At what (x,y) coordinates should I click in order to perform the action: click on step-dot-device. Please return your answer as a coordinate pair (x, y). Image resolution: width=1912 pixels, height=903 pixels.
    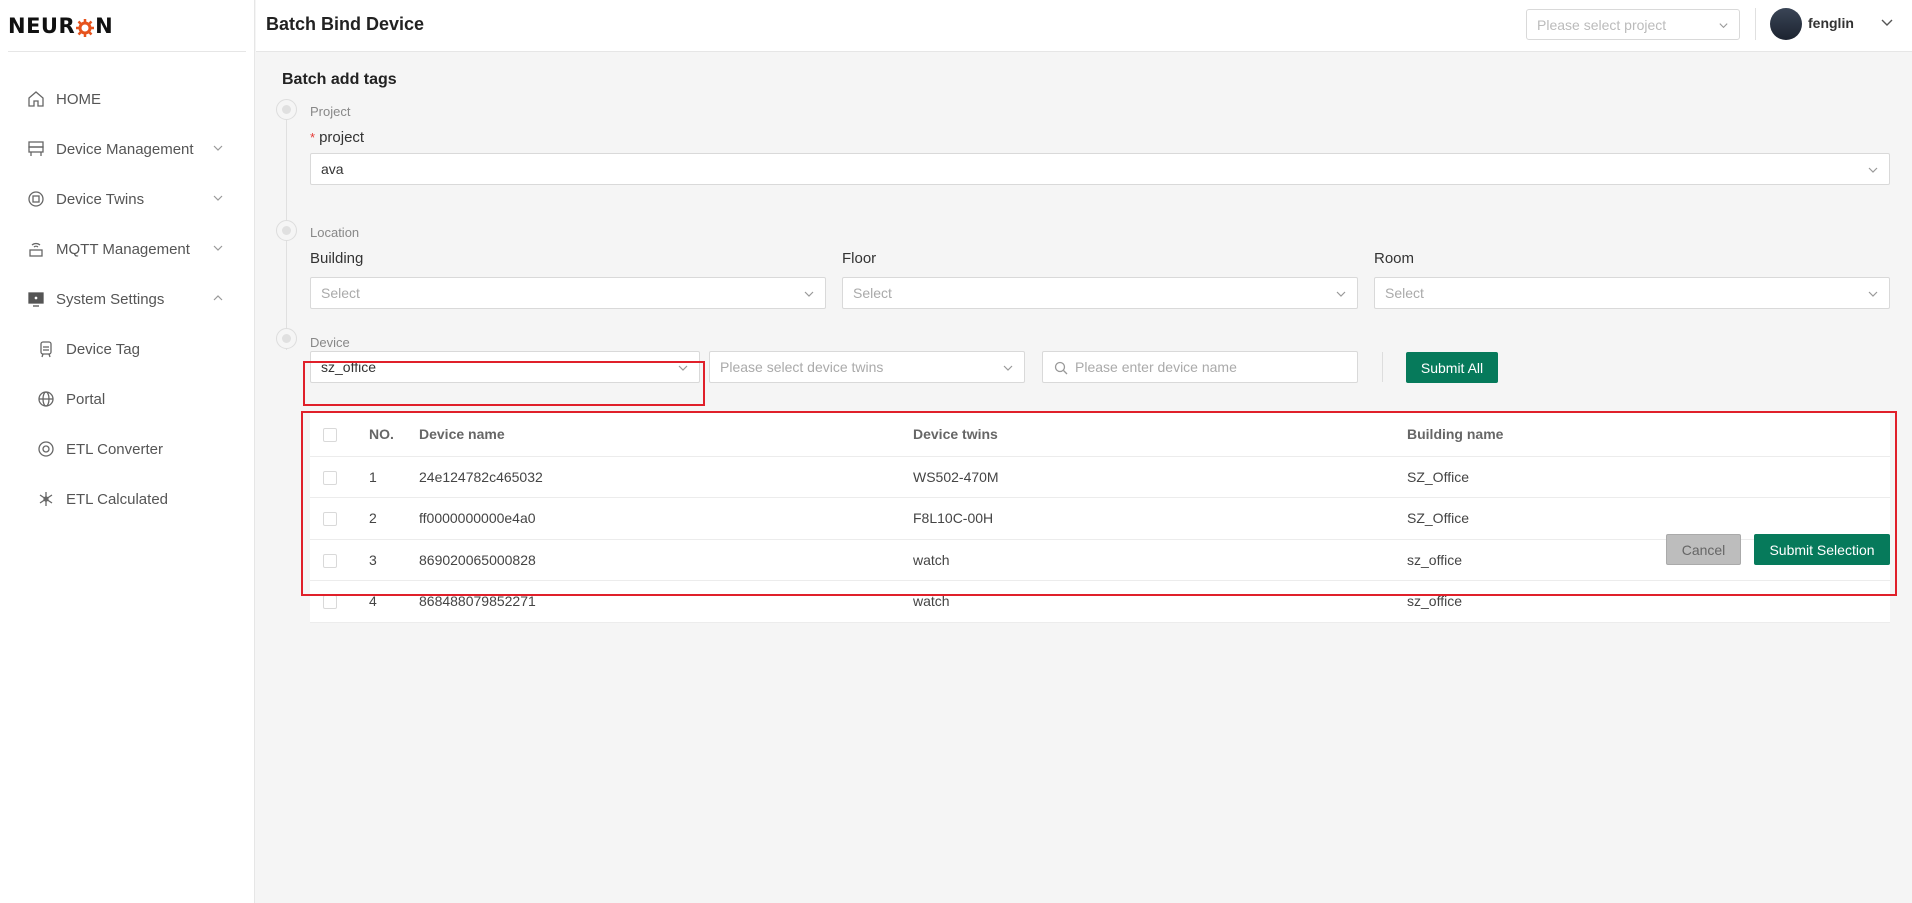
    Looking at the image, I should click on (286, 338).